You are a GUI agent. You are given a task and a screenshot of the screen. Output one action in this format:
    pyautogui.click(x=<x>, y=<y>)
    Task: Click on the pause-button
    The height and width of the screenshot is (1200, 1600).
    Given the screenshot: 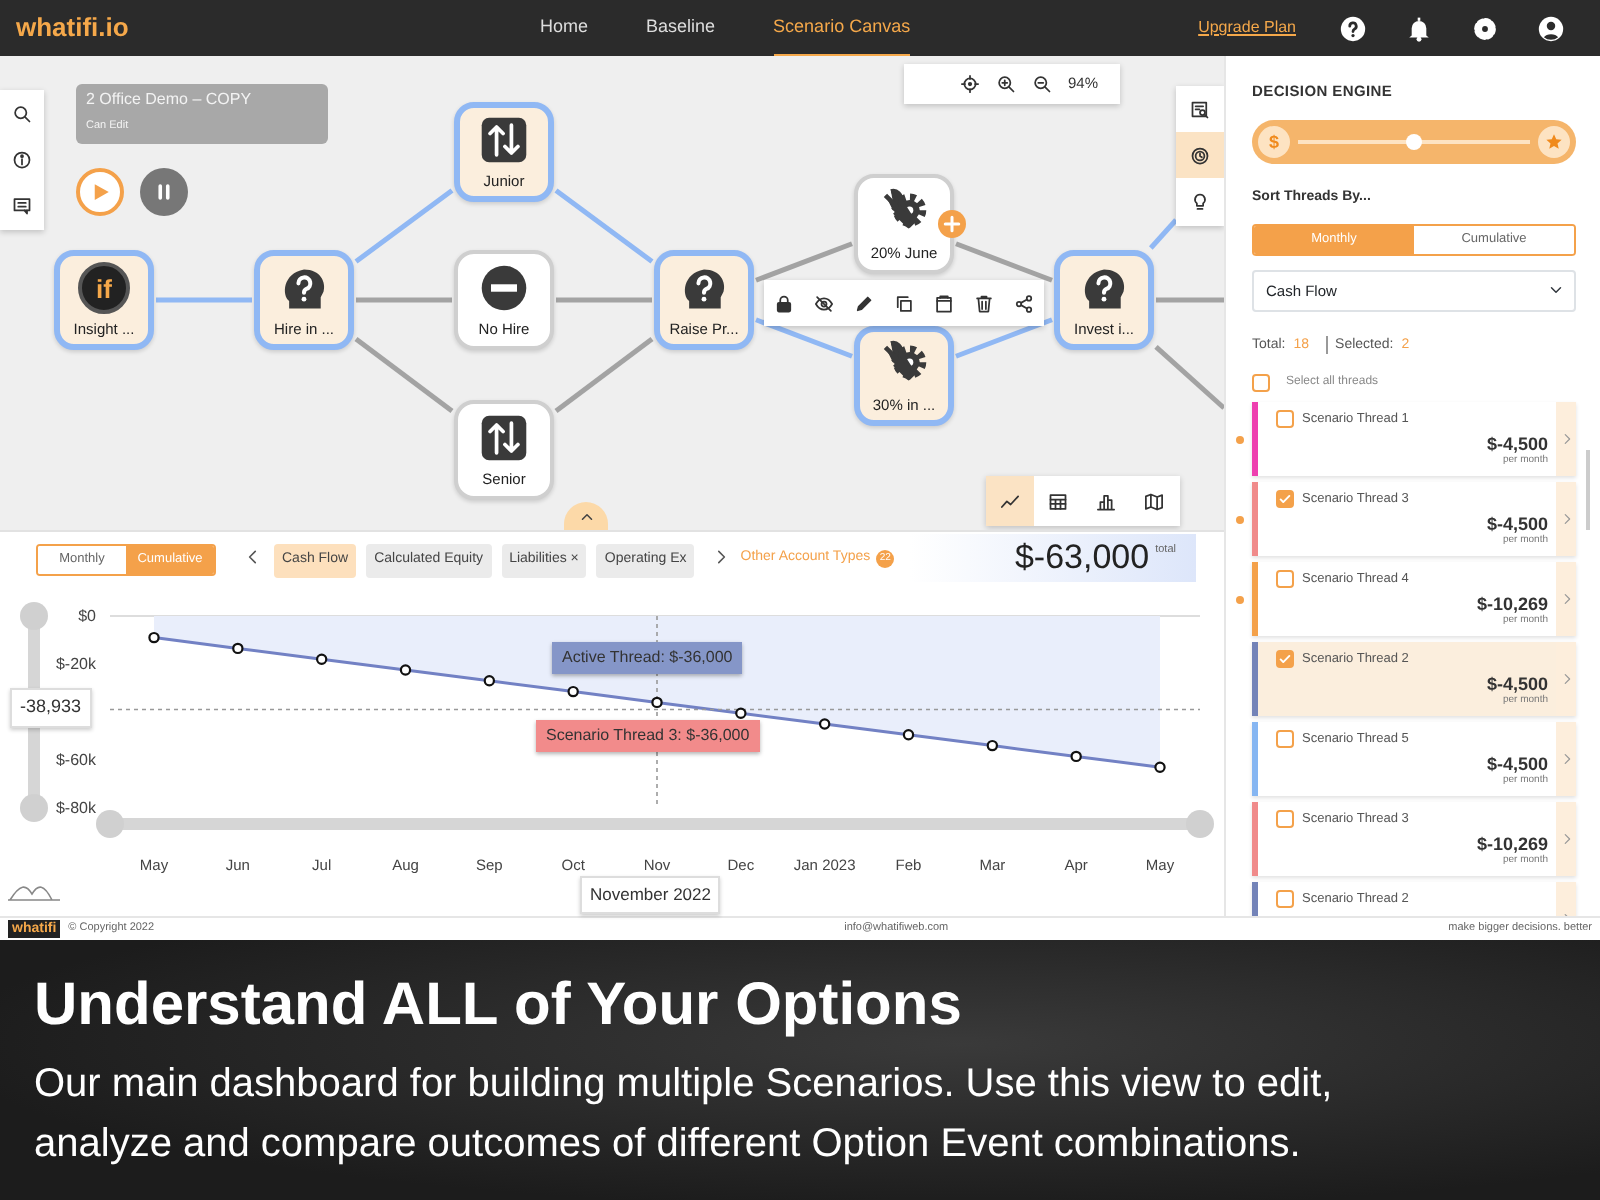 What is the action you would take?
    pyautogui.click(x=164, y=192)
    